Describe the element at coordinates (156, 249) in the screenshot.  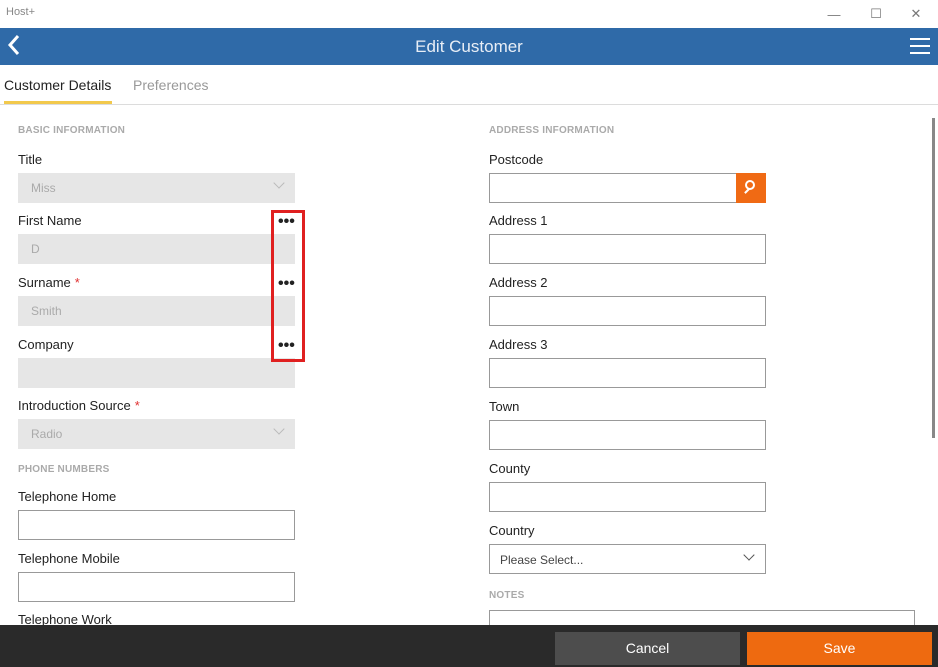
I see `first-name-field: D` at that location.